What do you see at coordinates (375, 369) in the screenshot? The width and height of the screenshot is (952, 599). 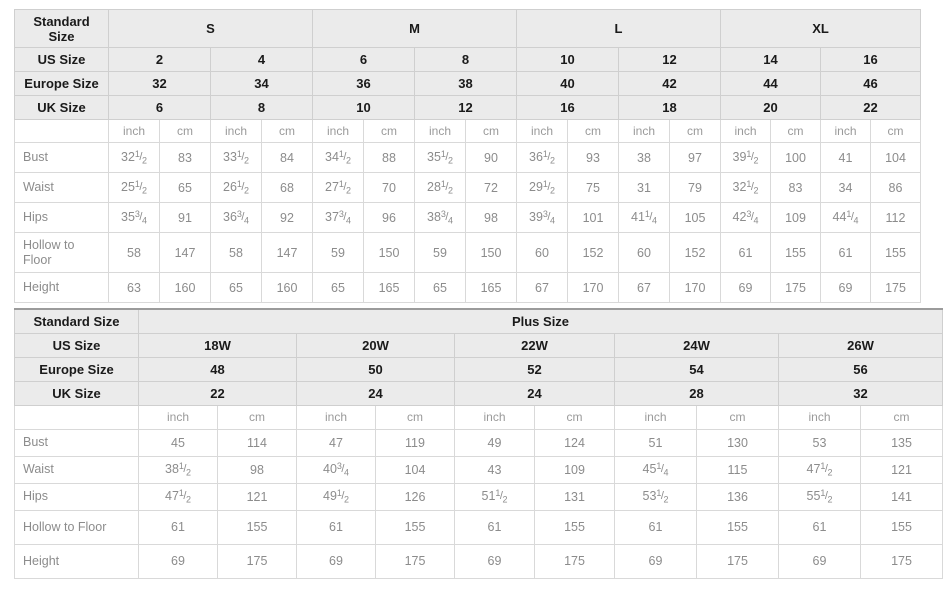 I see `plus-europe-size-1: 50` at bounding box center [375, 369].